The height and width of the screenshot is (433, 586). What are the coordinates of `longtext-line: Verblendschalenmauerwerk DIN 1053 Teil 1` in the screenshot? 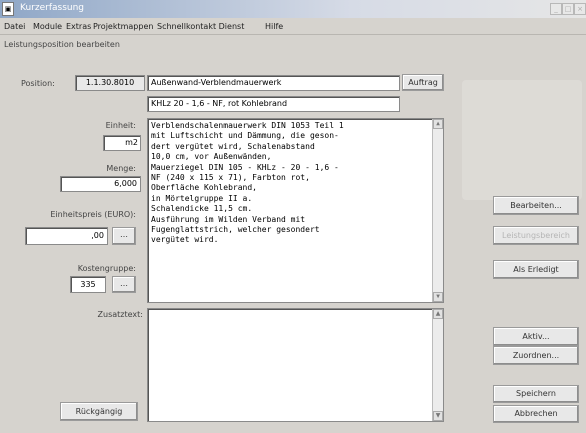 It's located at (247, 125).